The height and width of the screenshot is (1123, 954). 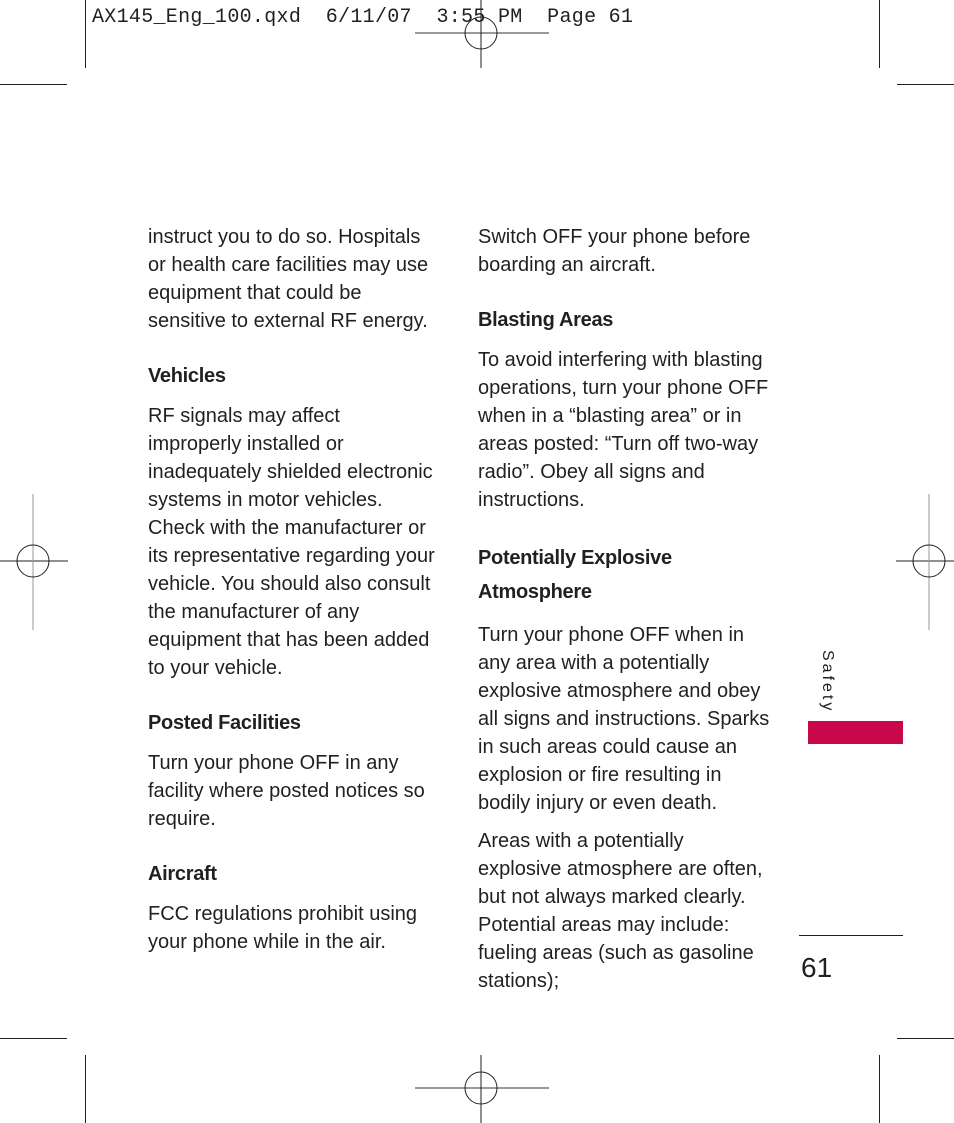 What do you see at coordinates (34, 562) in the screenshot?
I see `registration-mark-left` at bounding box center [34, 562].